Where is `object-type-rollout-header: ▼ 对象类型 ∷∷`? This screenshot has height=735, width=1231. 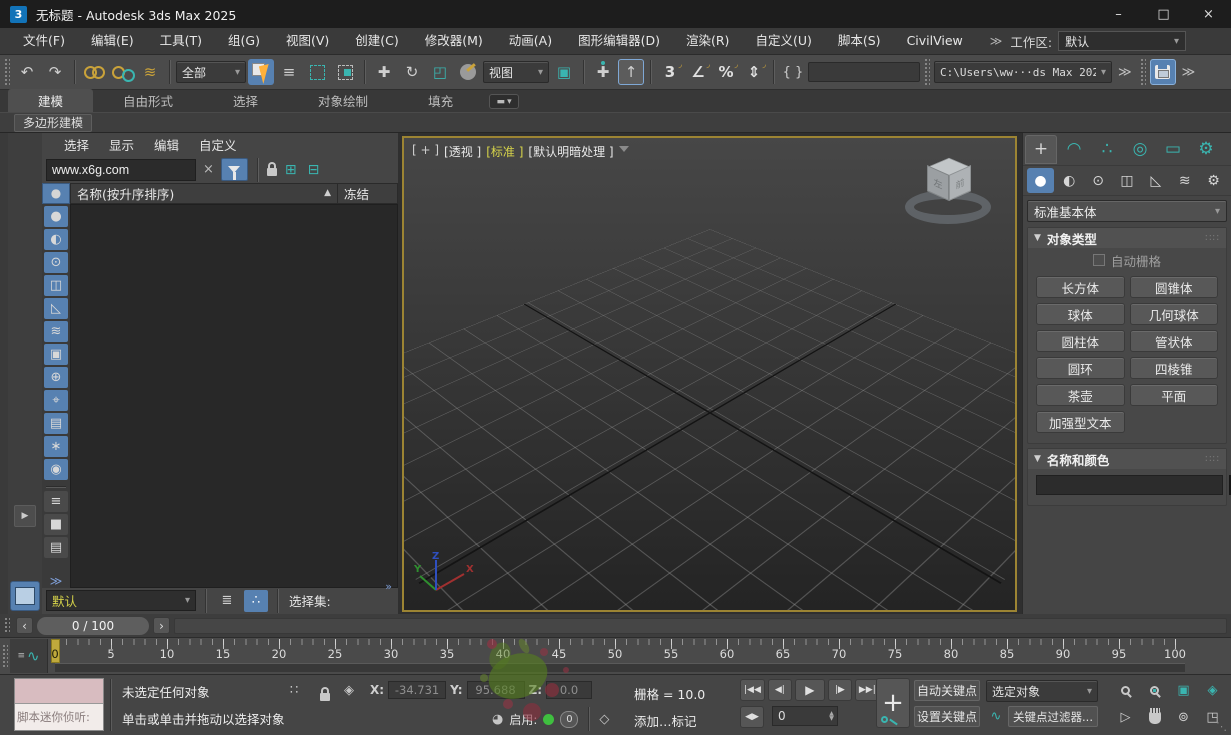
object-type-rollout-header: ▼ 对象类型 ∷∷ is located at coordinates (1127, 238).